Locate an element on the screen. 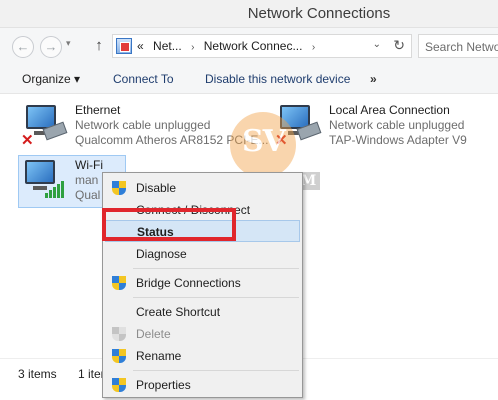 Image resolution: width=498 pixels, height=400 pixels. menu-item-label: Disable is located at coordinates (156, 188).